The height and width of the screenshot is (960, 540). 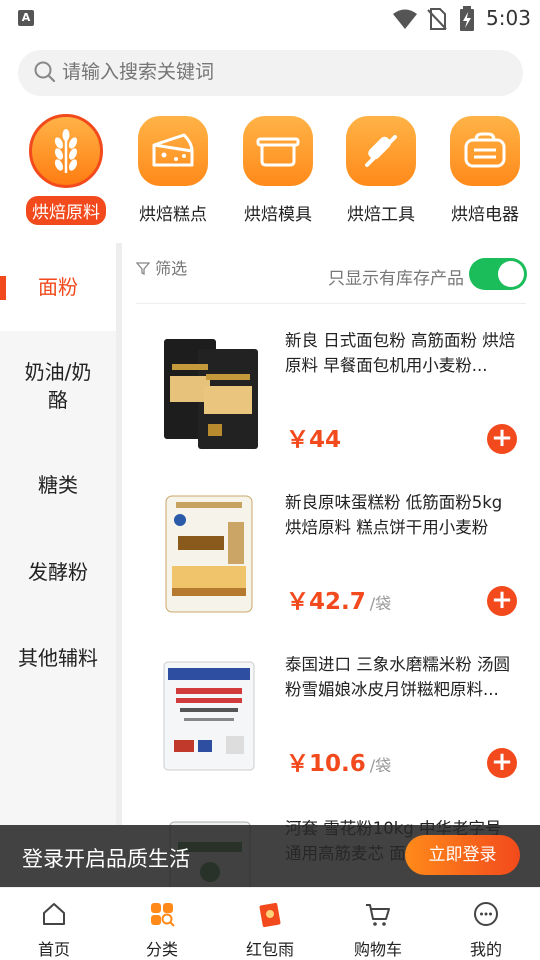 What do you see at coordinates (54, 914) in the screenshot?
I see `home-icon` at bounding box center [54, 914].